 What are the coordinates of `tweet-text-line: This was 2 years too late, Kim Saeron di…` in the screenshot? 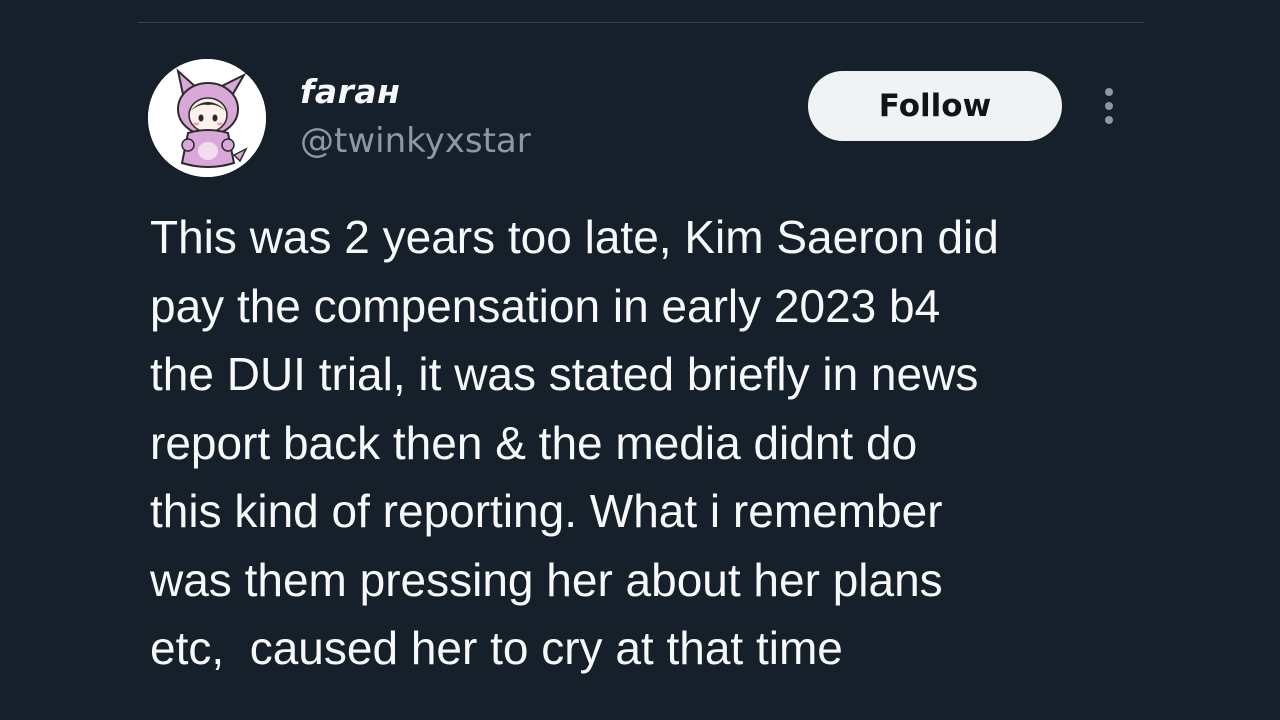 It's located at (574, 237).